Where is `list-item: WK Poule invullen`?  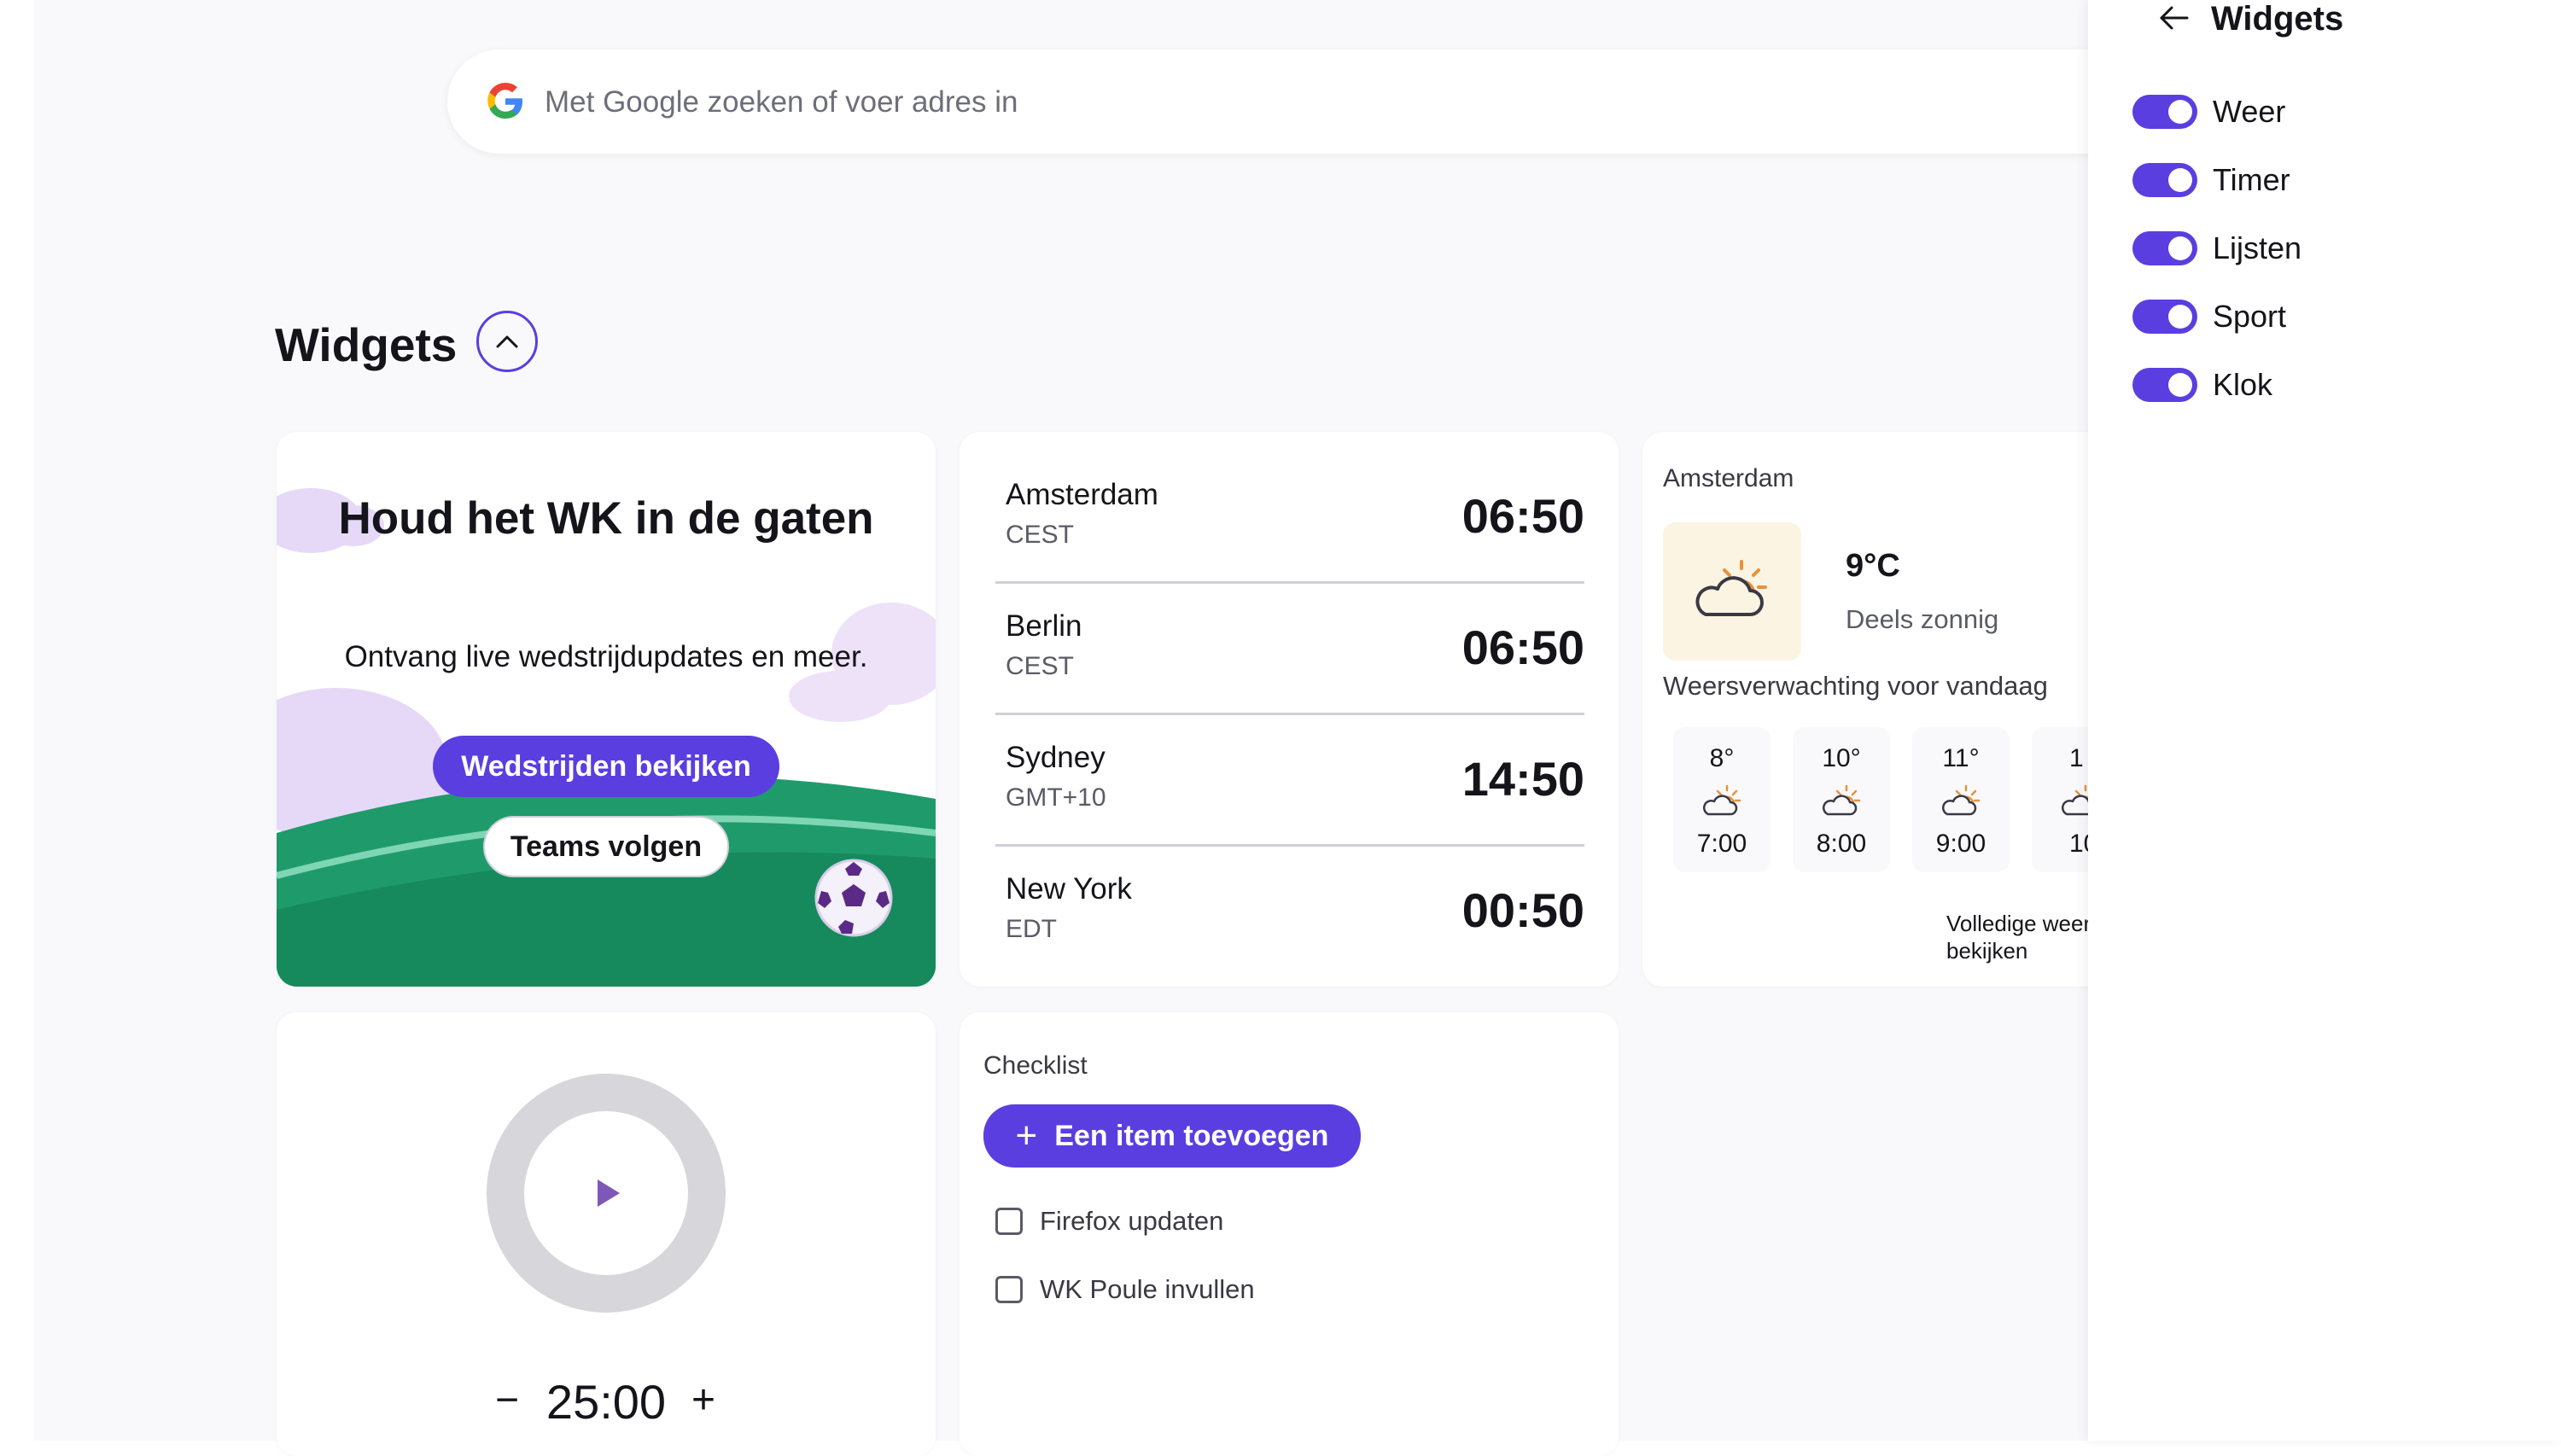
list-item: WK Poule invullen is located at coordinates (1125, 1290).